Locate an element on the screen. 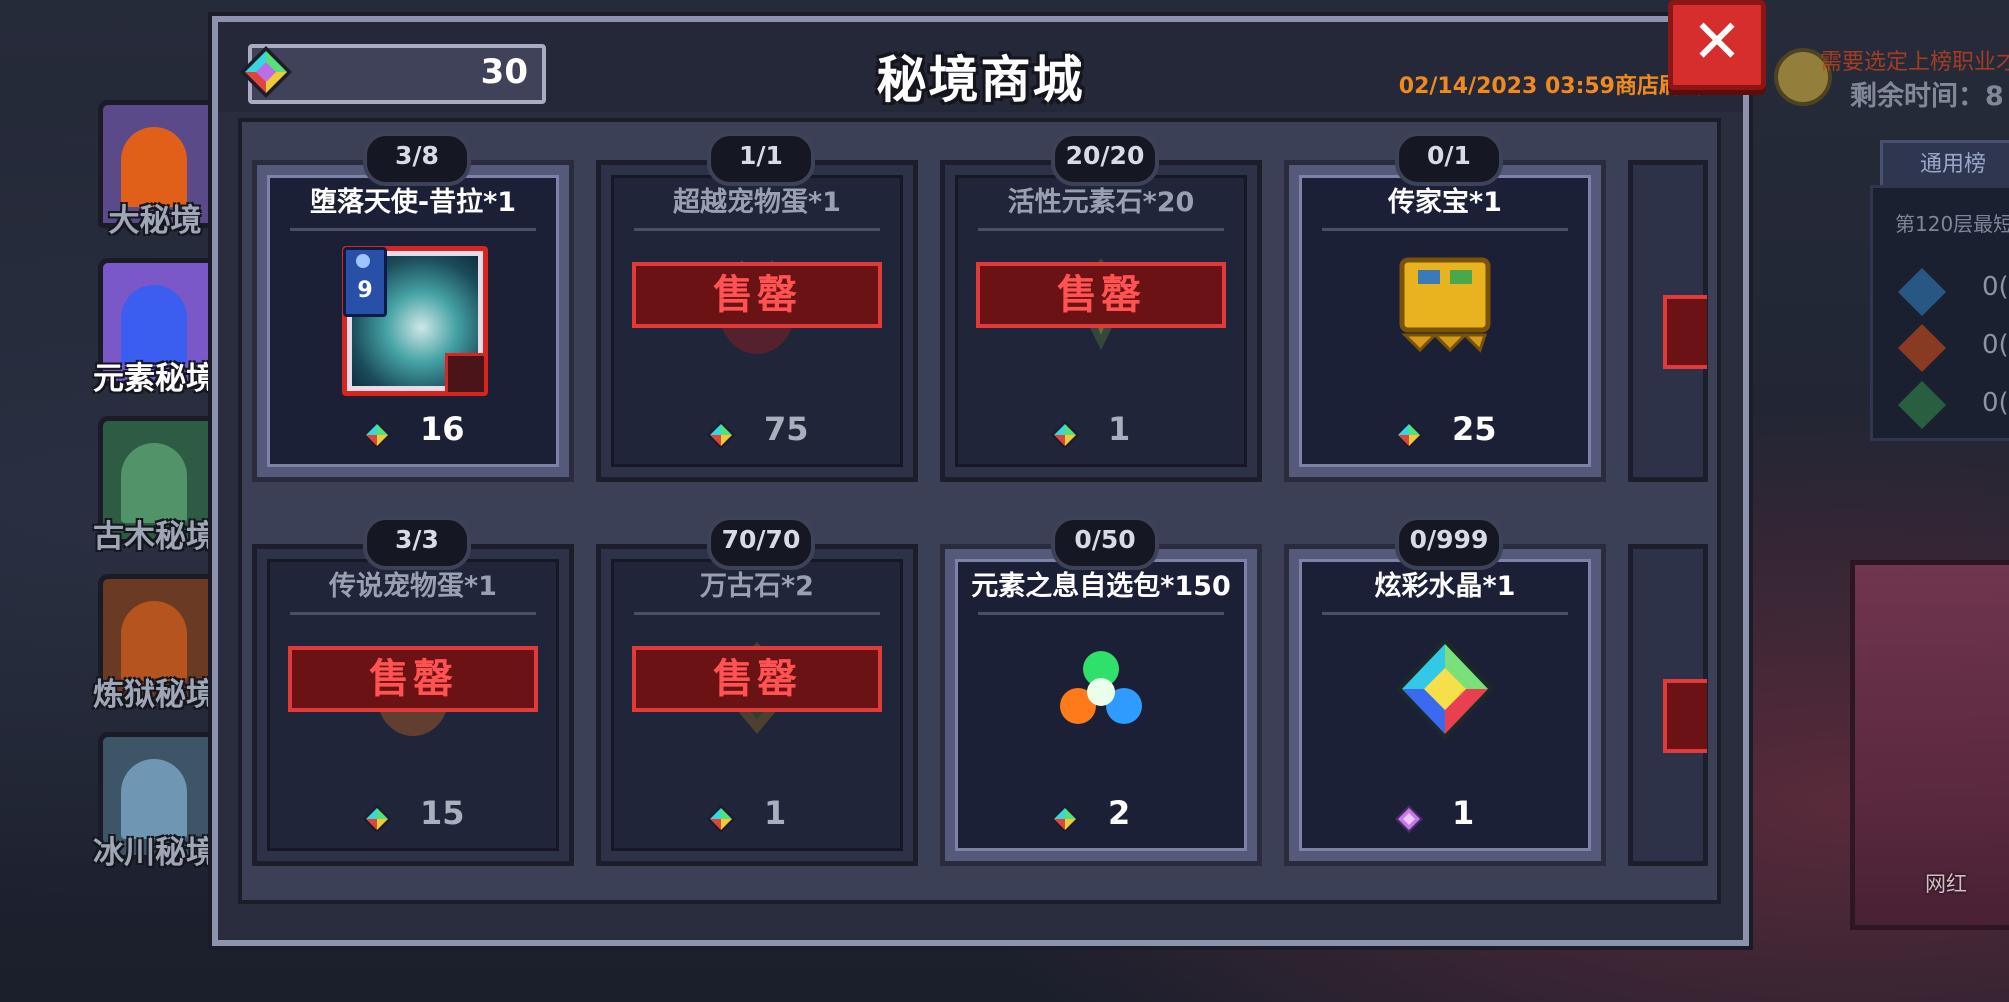 The height and width of the screenshot is (1002, 2009). leaderboard-notice: 需要选定上榜职业才 is located at coordinates (1914, 62).